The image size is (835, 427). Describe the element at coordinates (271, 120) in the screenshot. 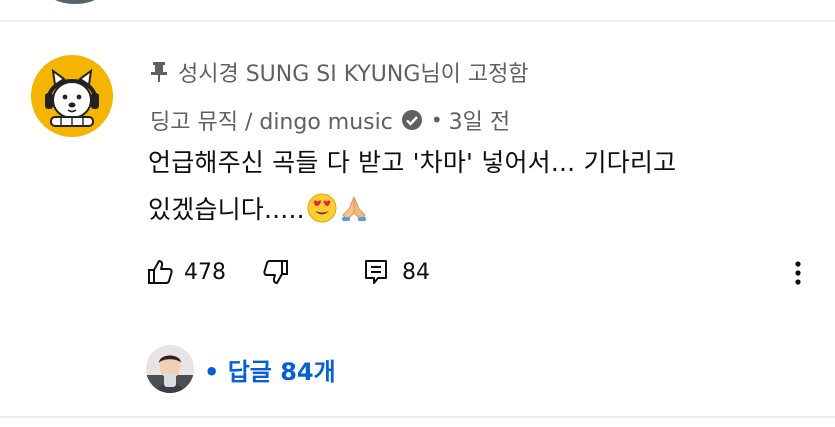

I see `comment-author: 딩고 뮤직 / dingo music` at that location.